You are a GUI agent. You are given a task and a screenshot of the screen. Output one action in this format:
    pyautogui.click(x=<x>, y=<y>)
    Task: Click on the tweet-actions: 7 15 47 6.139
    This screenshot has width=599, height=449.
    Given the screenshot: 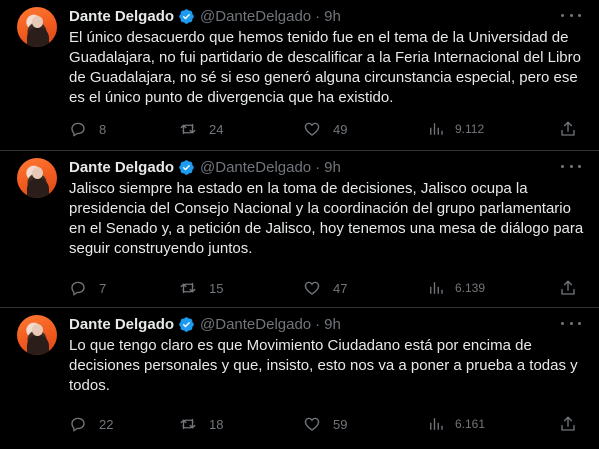 What is the action you would take?
    pyautogui.click(x=325, y=288)
    